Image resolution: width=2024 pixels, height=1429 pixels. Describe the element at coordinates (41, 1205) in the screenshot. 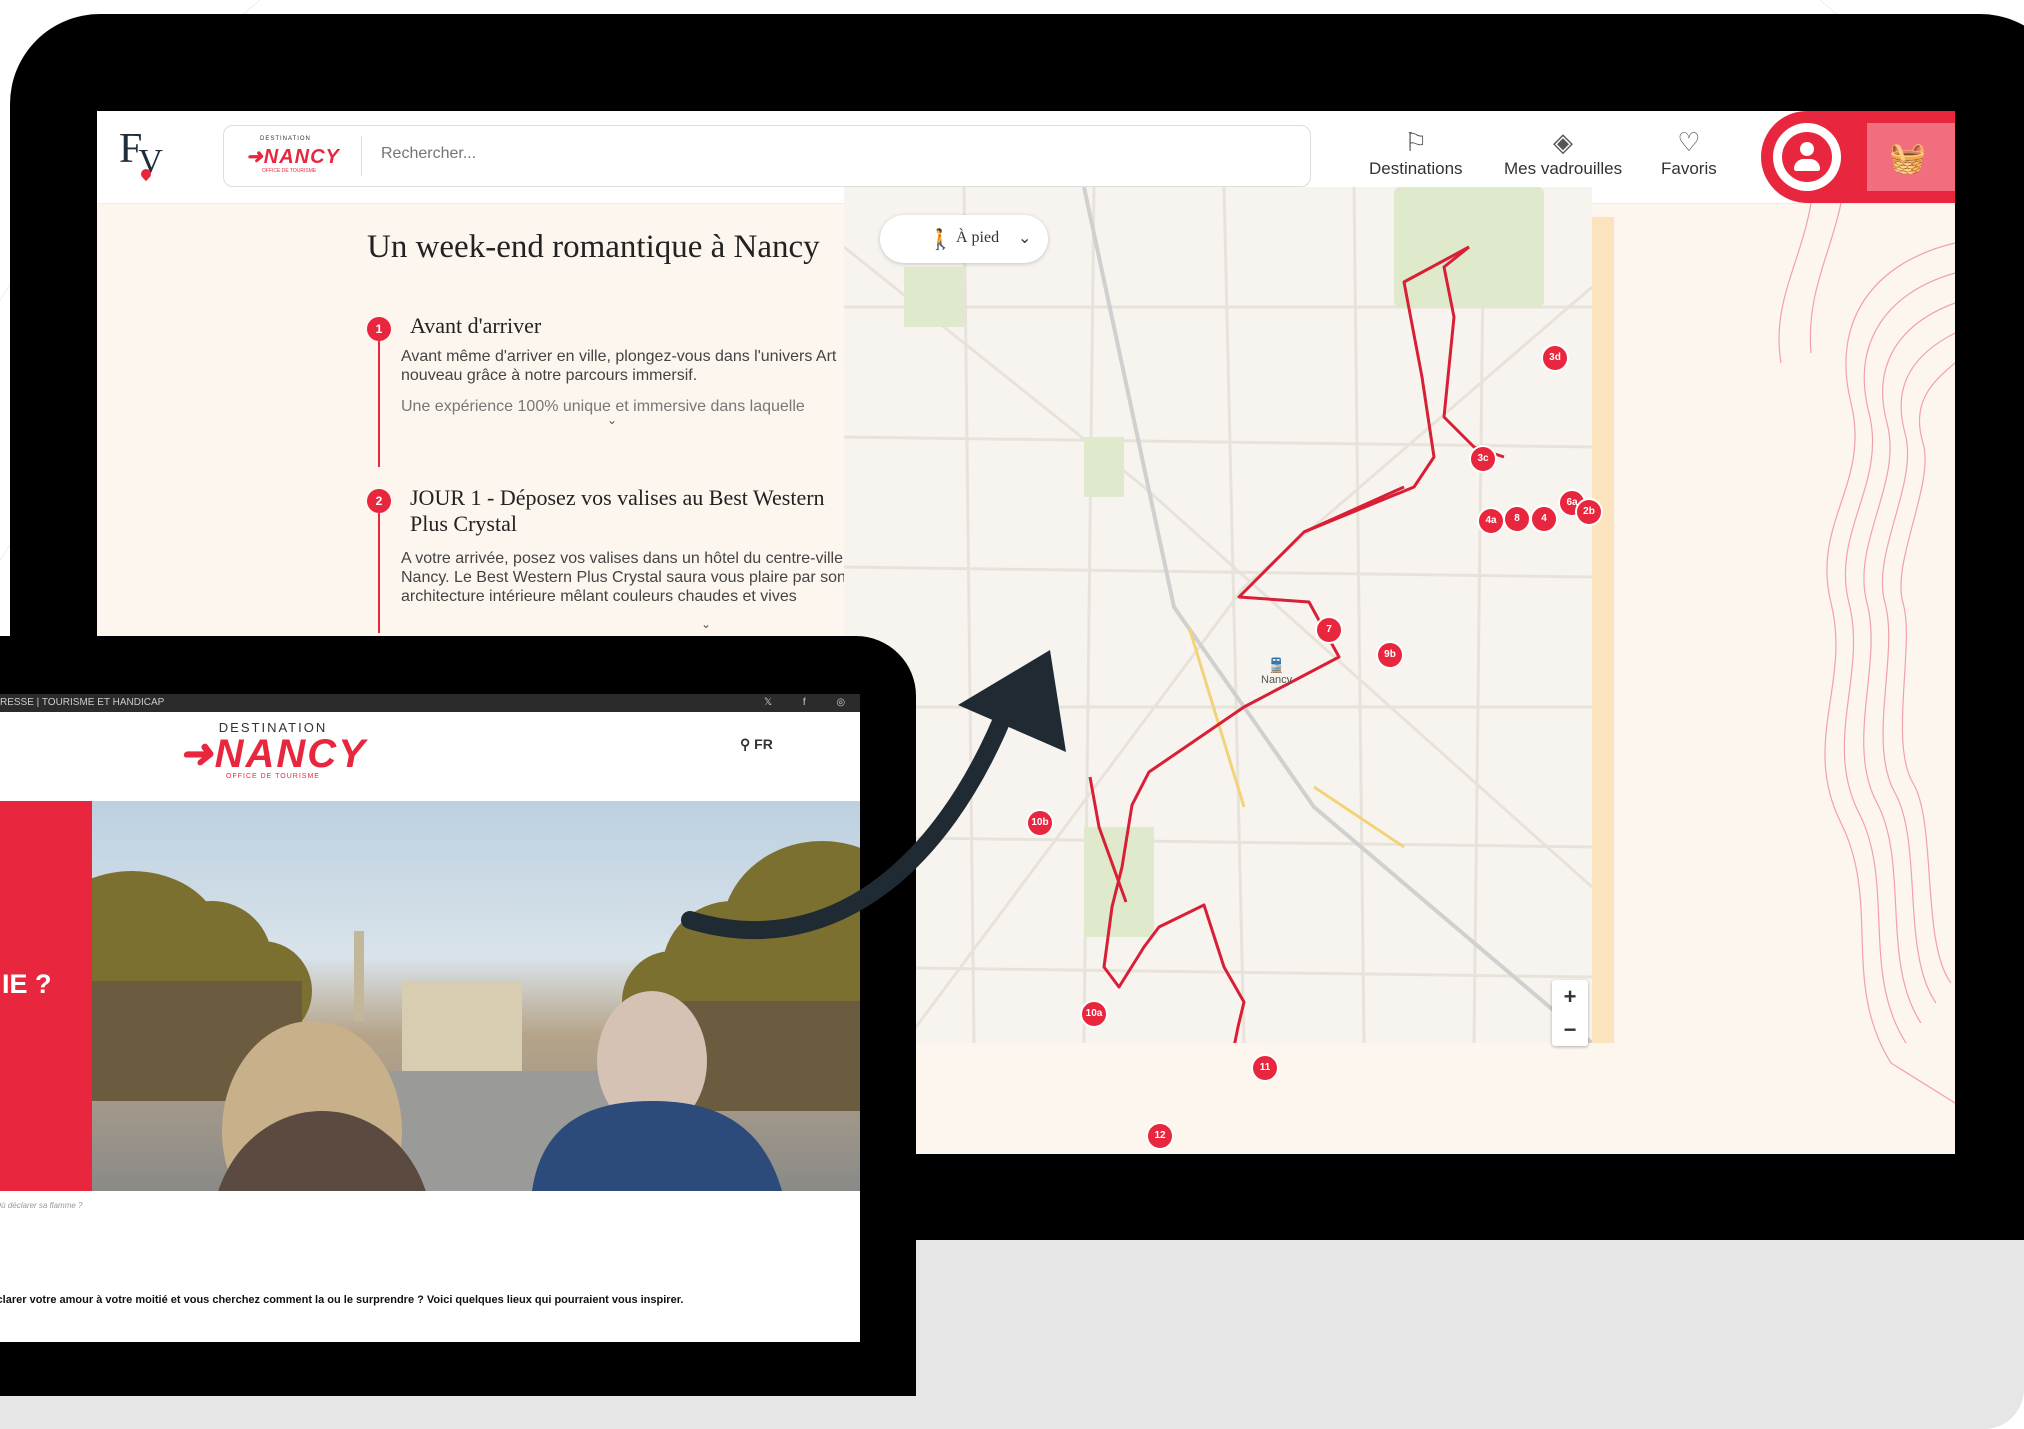

I see `breadcrumb: > Où déclarer sa flamme ?` at that location.